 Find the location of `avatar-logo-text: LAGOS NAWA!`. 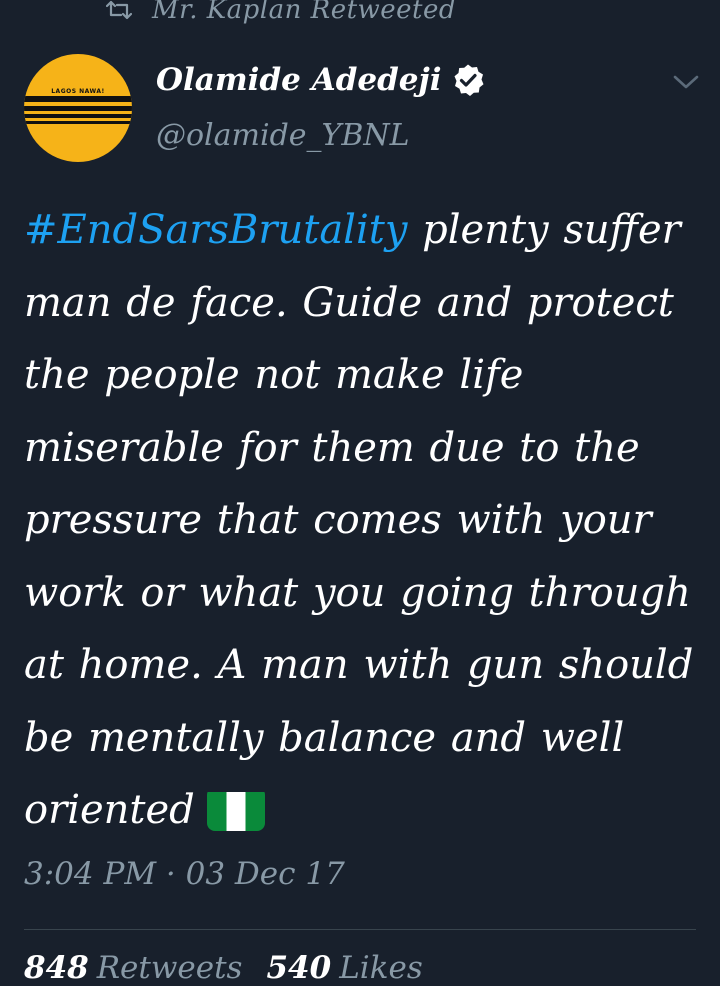

avatar-logo-text: LAGOS NAWA! is located at coordinates (78, 91).